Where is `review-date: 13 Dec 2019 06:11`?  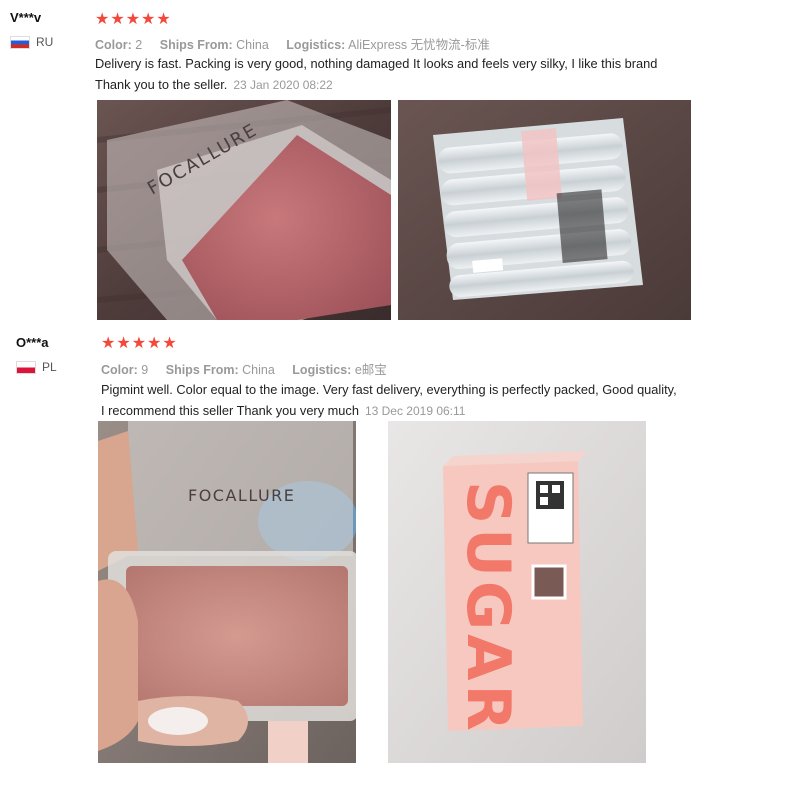
review-date: 13 Dec 2019 06:11 is located at coordinates (415, 411).